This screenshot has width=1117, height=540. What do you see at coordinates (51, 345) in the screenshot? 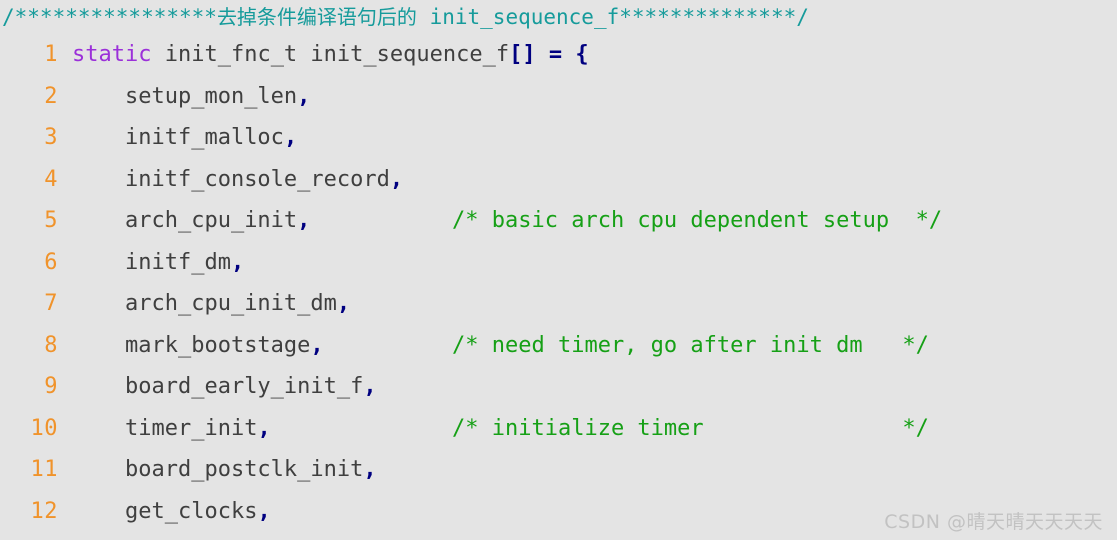
I see `line-number: 8` at bounding box center [51, 345].